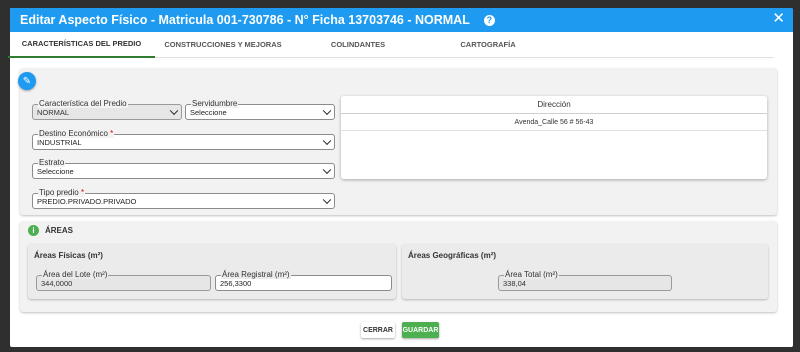 Image resolution: width=800 pixels, height=352 pixels. What do you see at coordinates (778, 19) in the screenshot?
I see `close-icon: ✕` at bounding box center [778, 19].